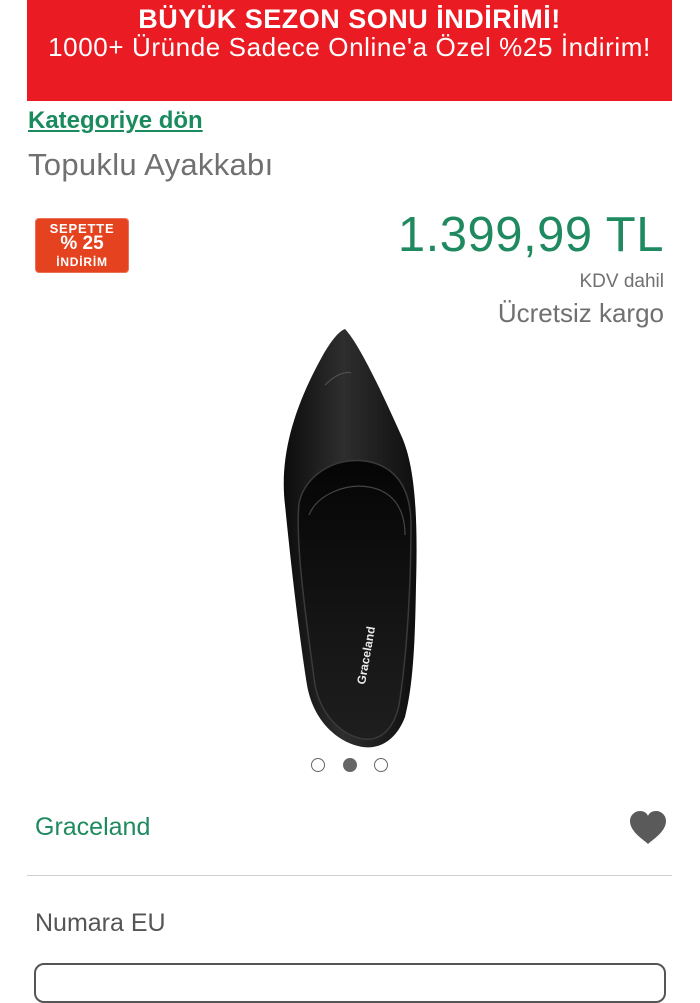  I want to click on heart-icon, so click(648, 827).